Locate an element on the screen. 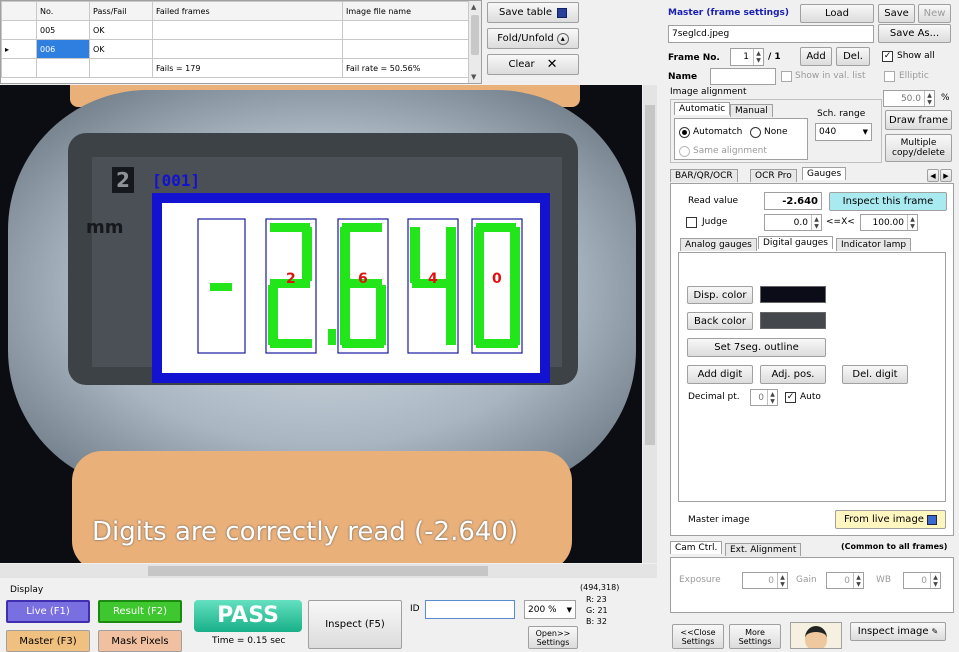 This screenshot has height=652, width=959. avatar is located at coordinates (816, 635).